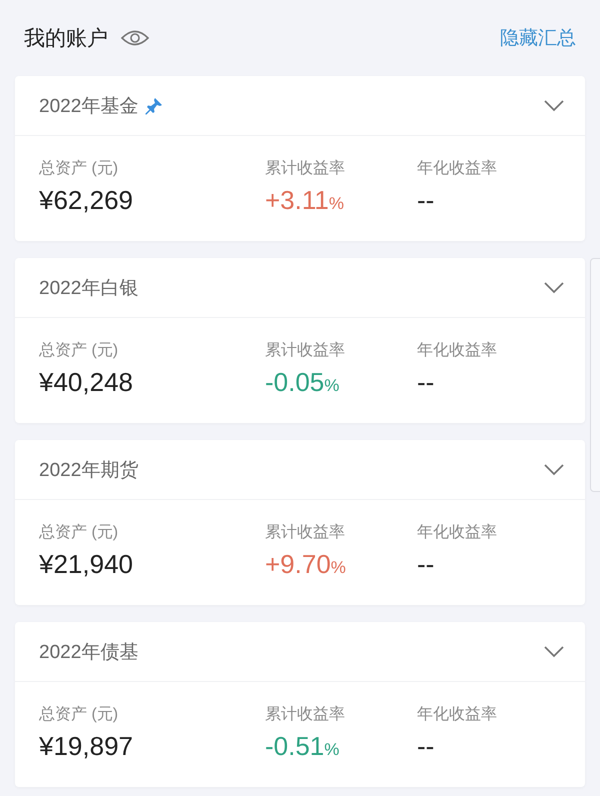  I want to click on asset-value: ¥62,269, so click(86, 200).